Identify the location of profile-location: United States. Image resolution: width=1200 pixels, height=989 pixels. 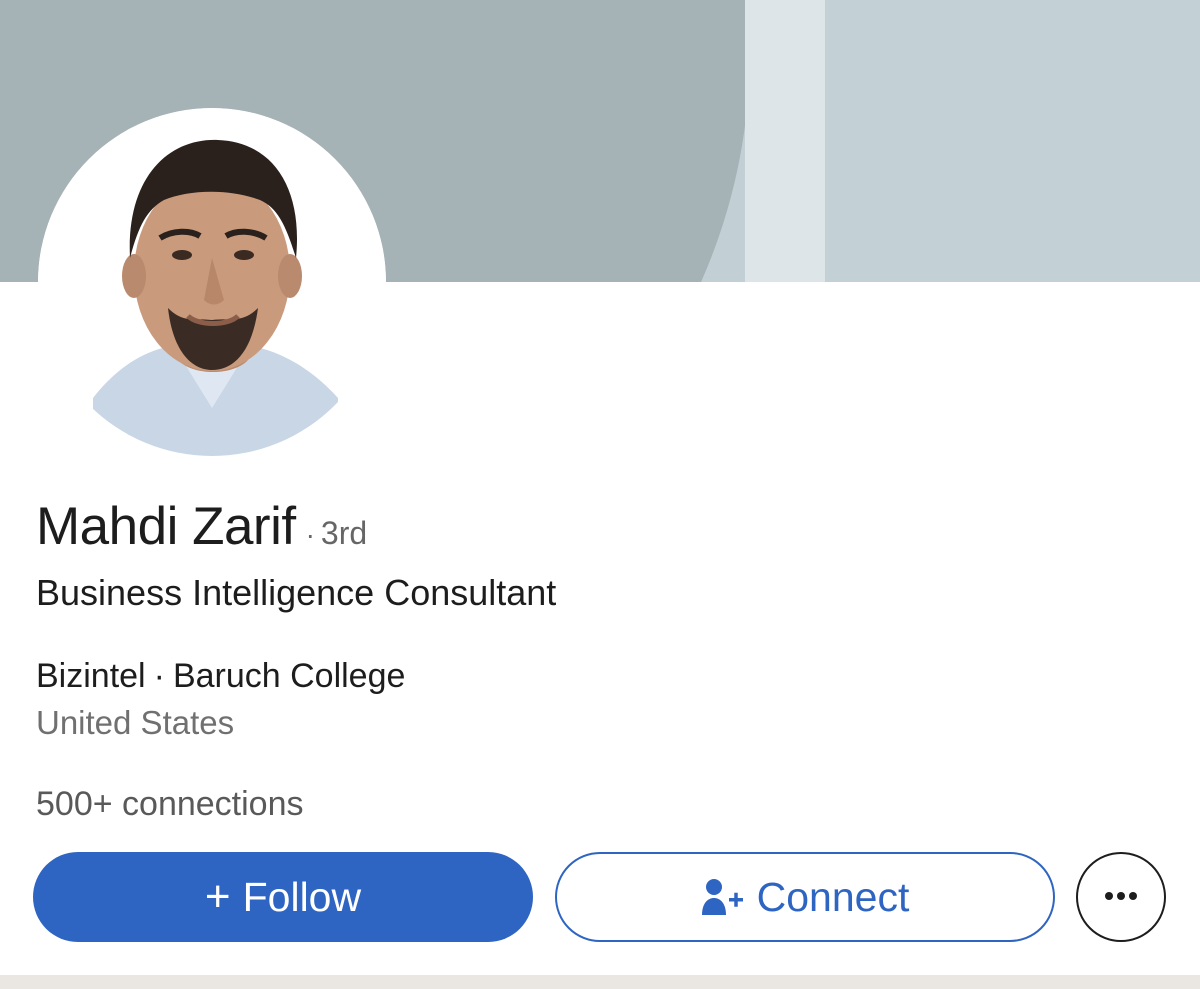
(135, 722).